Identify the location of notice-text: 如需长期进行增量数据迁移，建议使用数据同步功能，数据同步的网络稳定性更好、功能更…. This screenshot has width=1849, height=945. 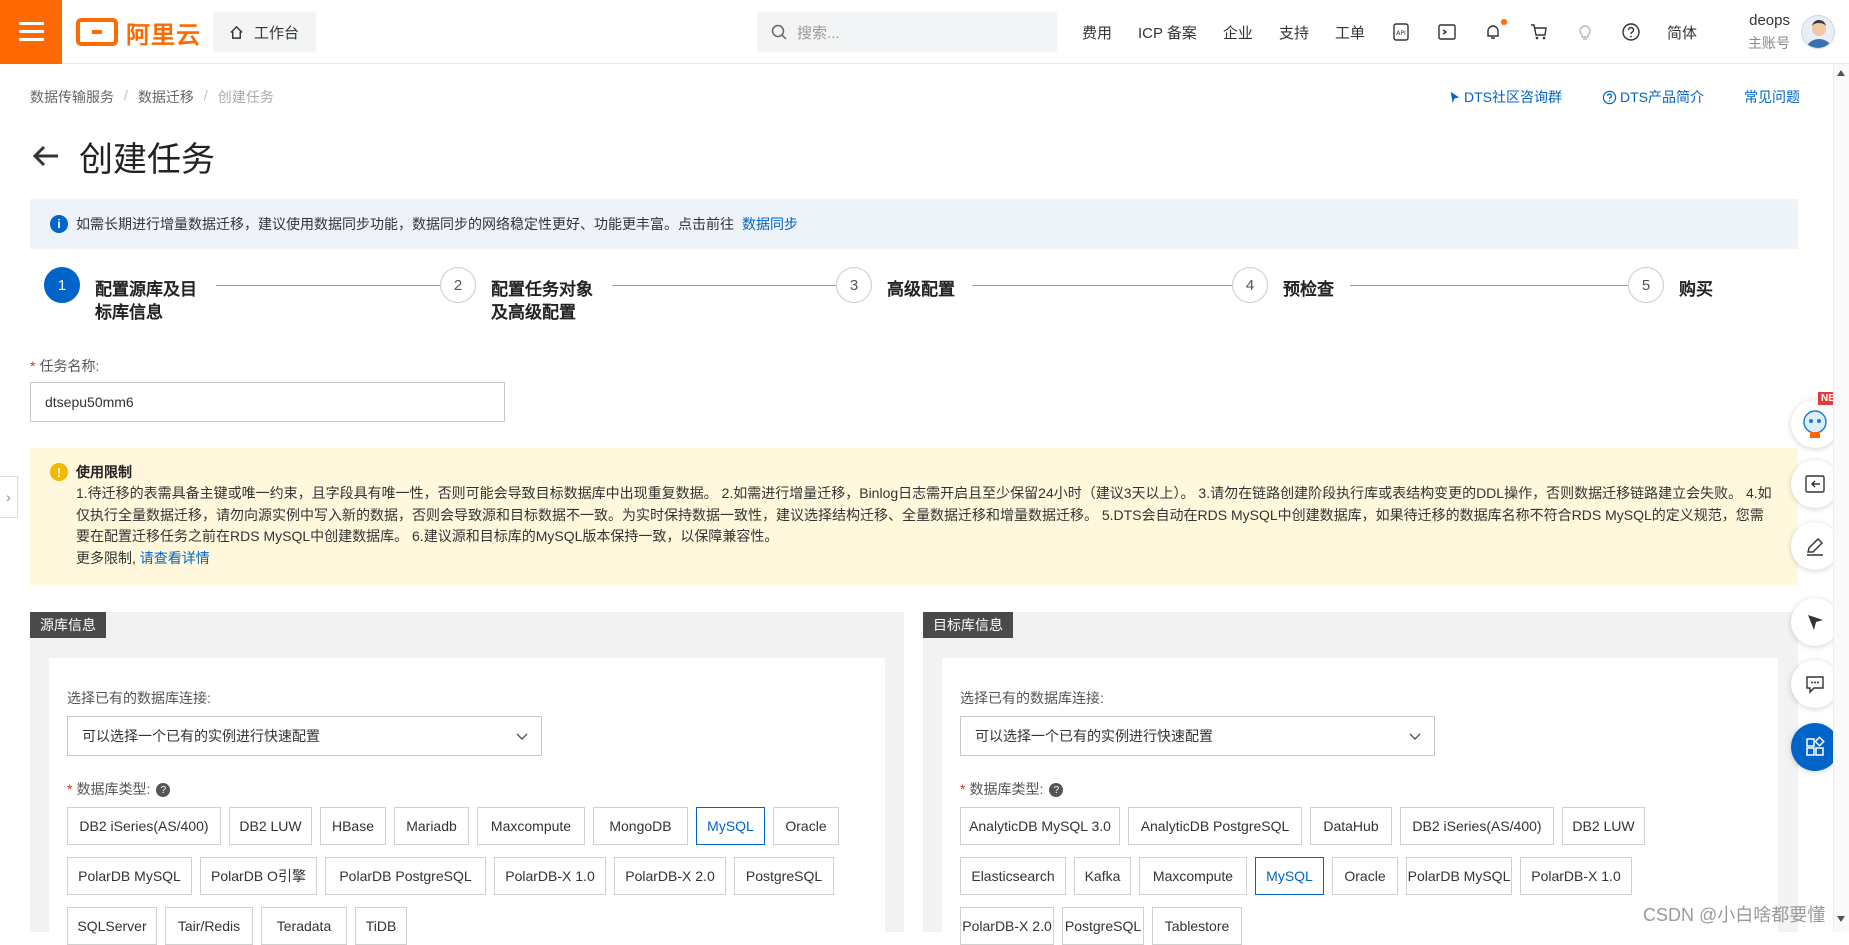
(405, 224).